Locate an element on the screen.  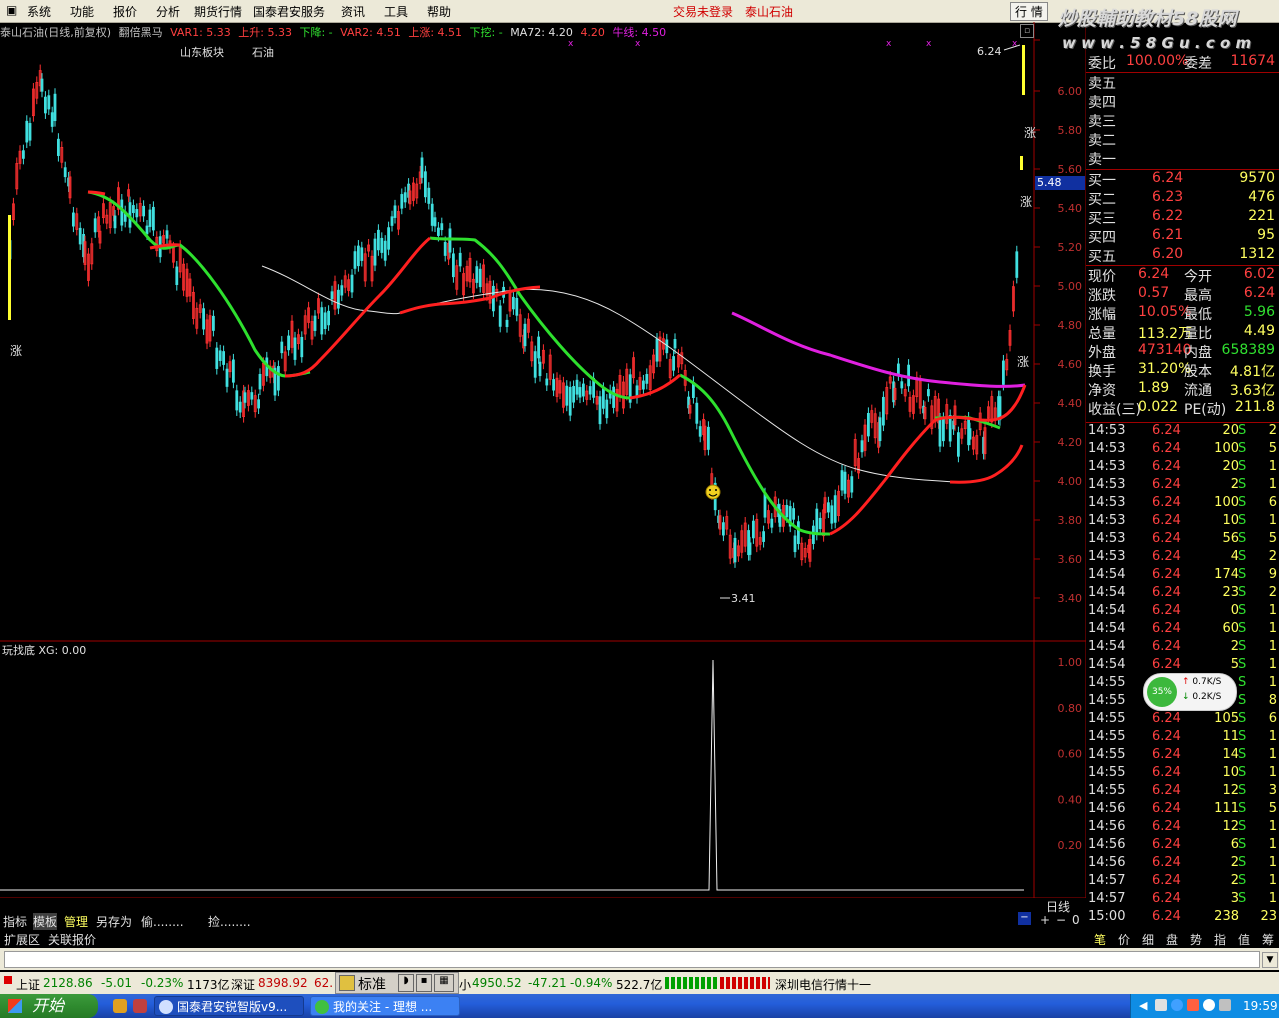
start-button: 开始 is located at coordinates (49, 1006).